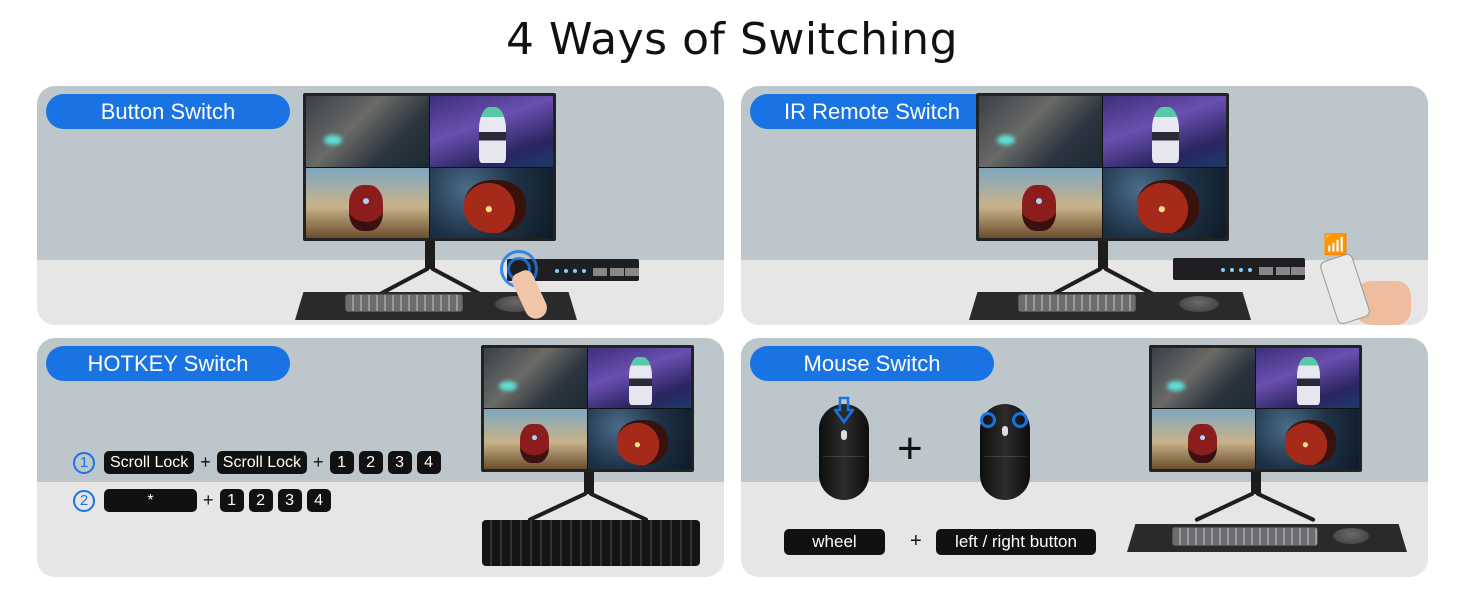 The height and width of the screenshot is (600, 1464). What do you see at coordinates (202, 500) in the screenshot?
I see `hotkey-method-2: 2 * + 1 2 3 4` at bounding box center [202, 500].